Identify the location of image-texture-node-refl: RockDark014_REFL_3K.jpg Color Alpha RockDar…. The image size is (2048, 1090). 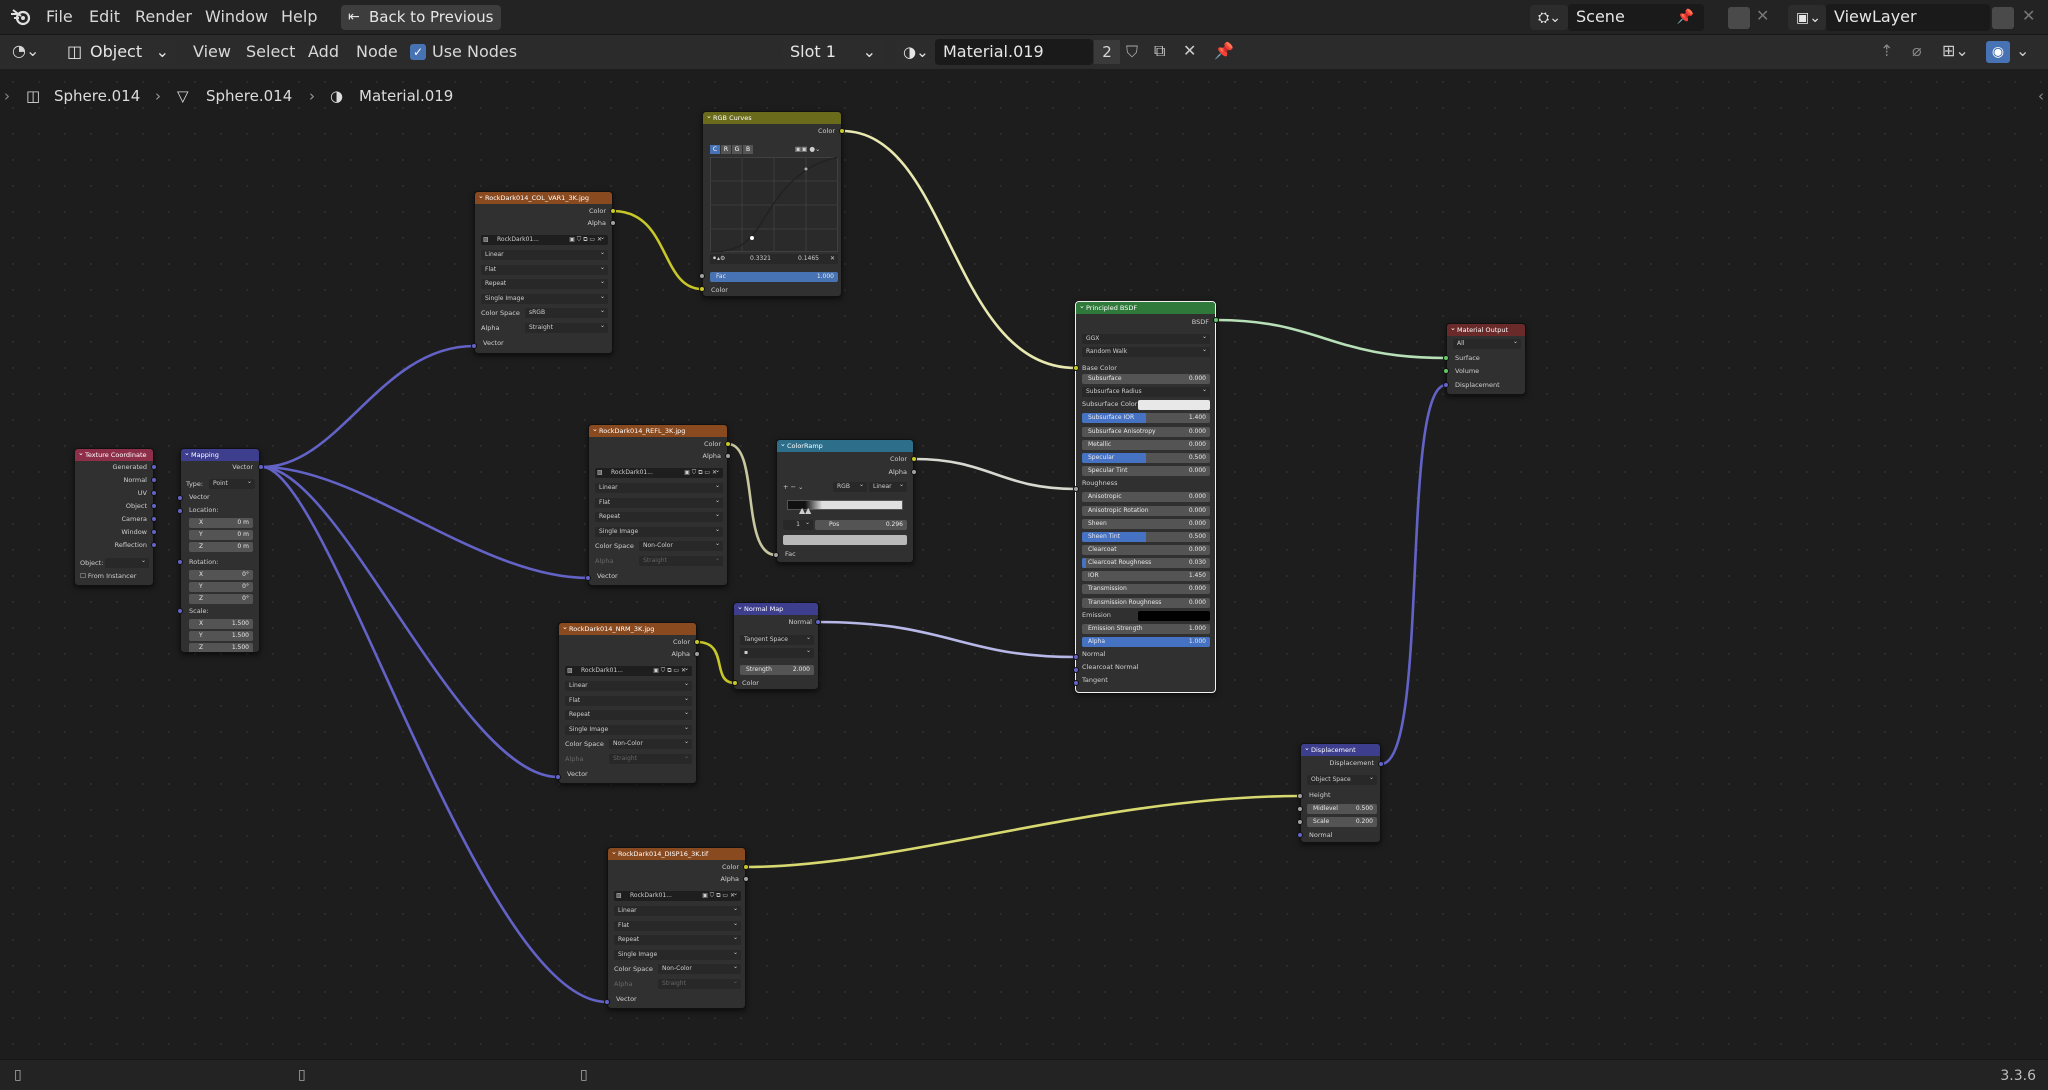
(658, 505).